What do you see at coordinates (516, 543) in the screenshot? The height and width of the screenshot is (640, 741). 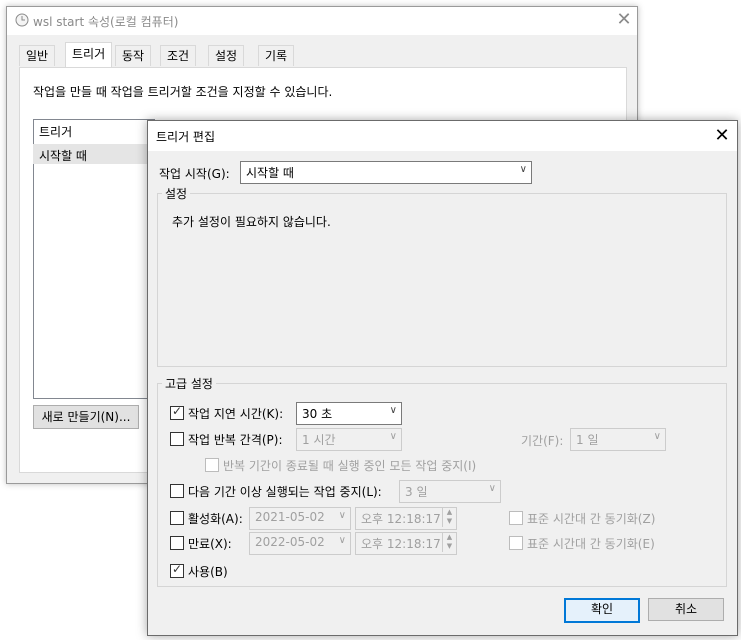 I see `expire-sync-checkbox` at bounding box center [516, 543].